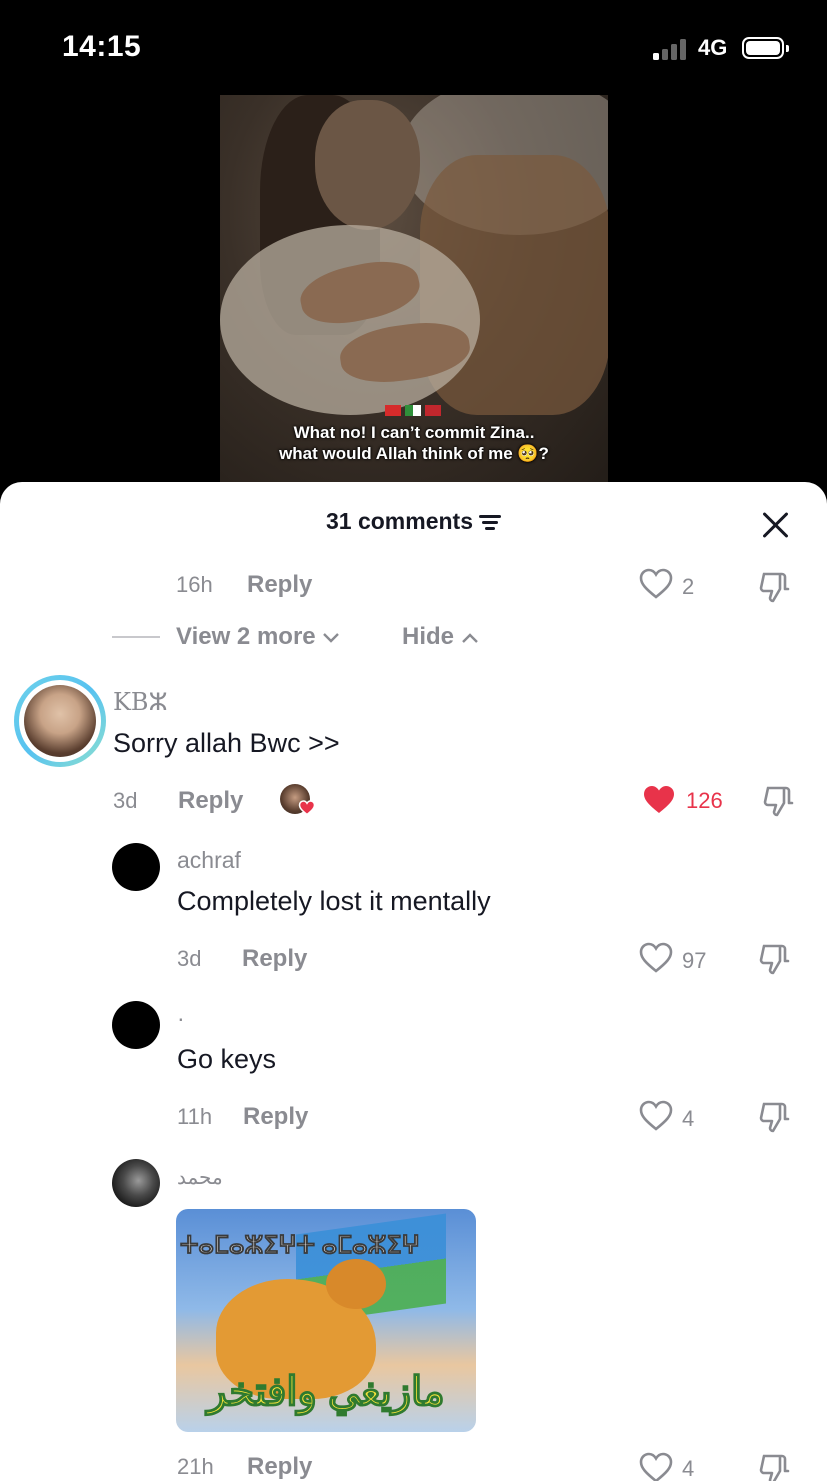 Image resolution: width=827 pixels, height=1481 pixels. What do you see at coordinates (415, 411) in the screenshot?
I see `flags-emoji` at bounding box center [415, 411].